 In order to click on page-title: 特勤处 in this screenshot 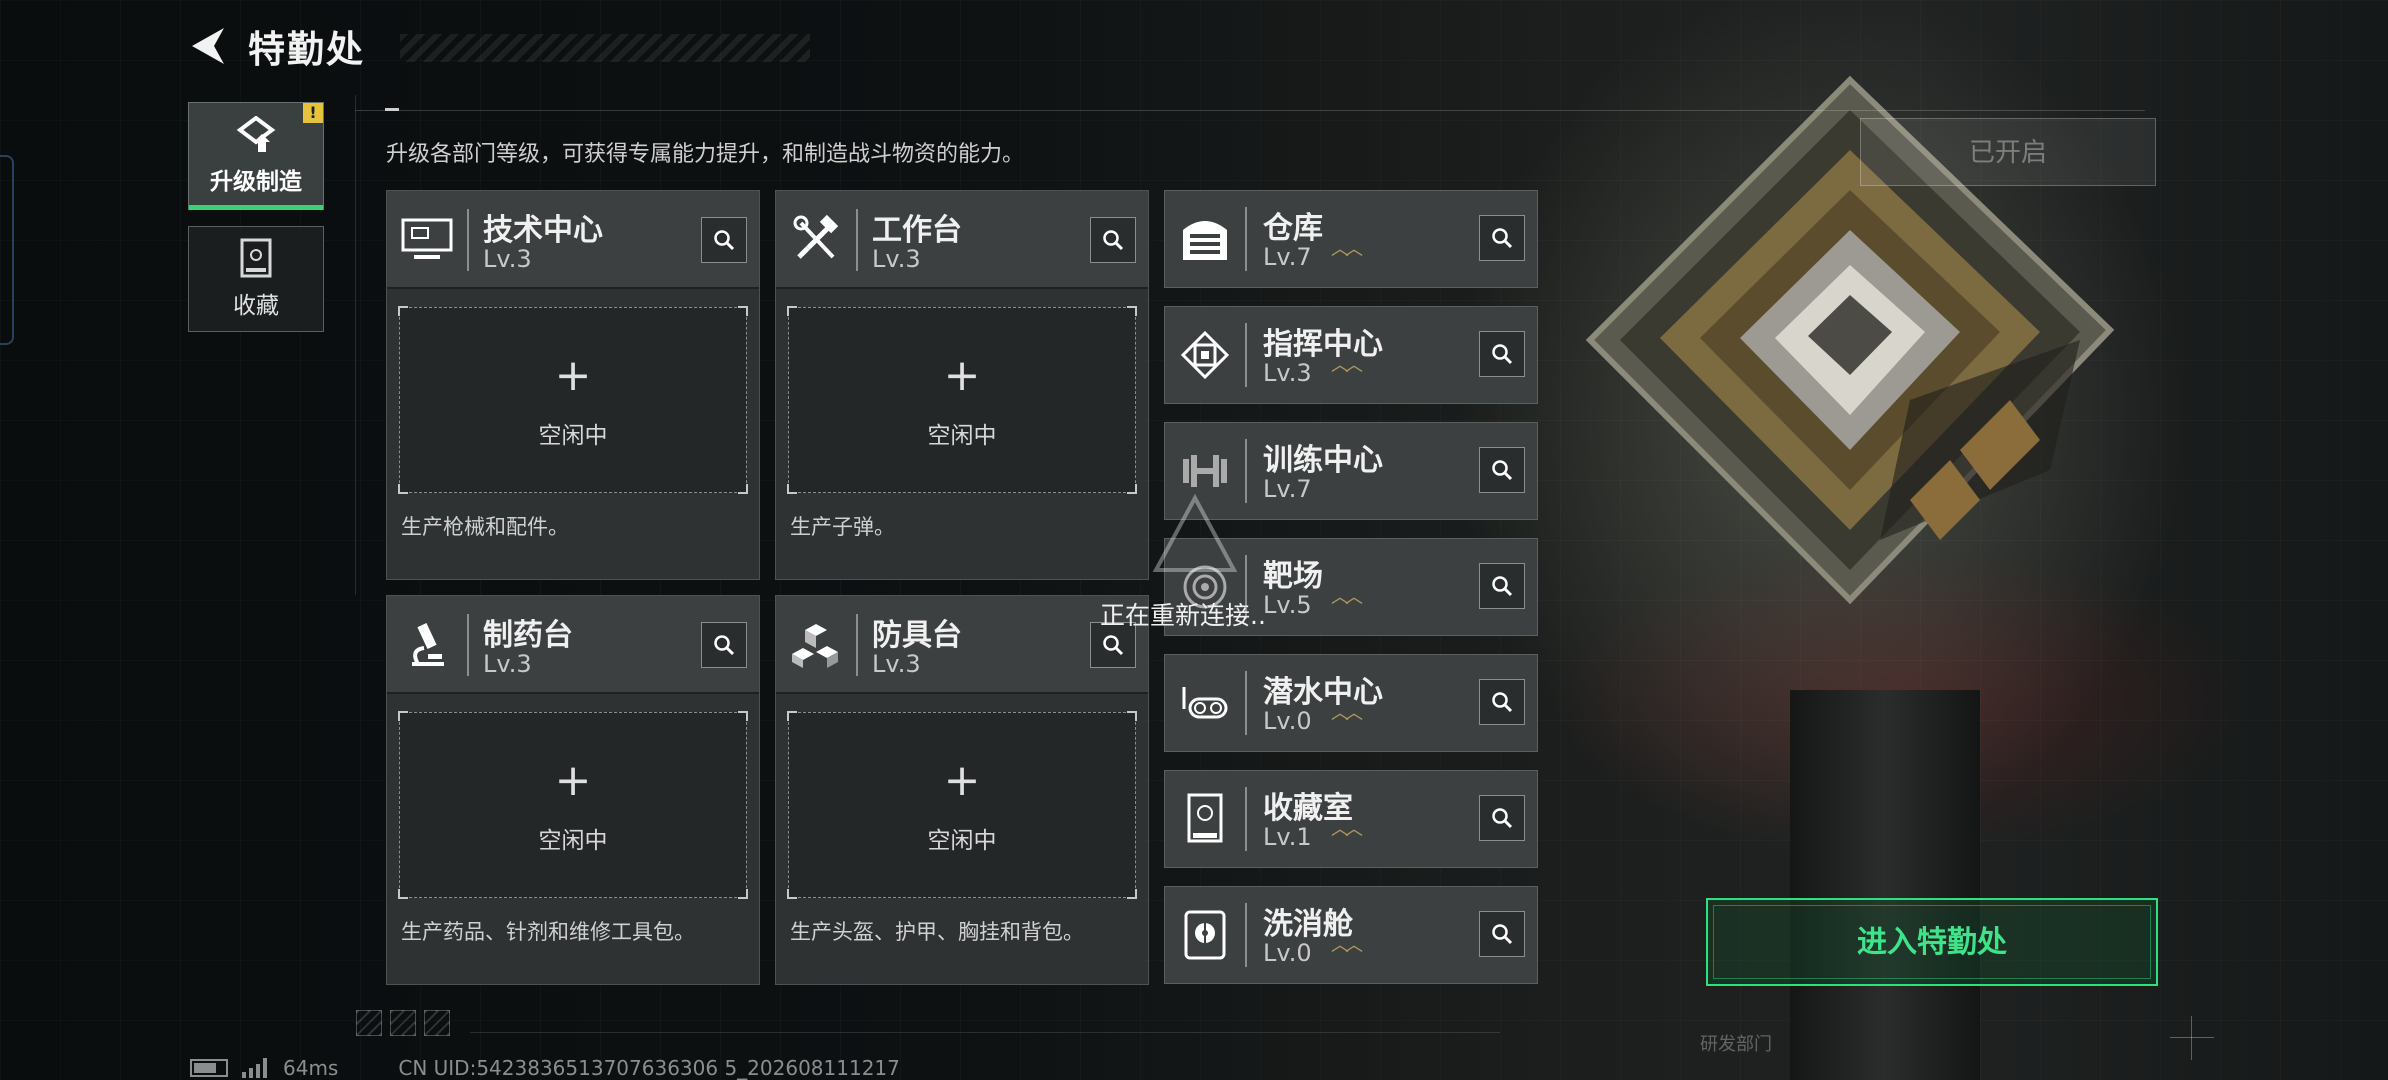, I will do `click(306, 49)`.